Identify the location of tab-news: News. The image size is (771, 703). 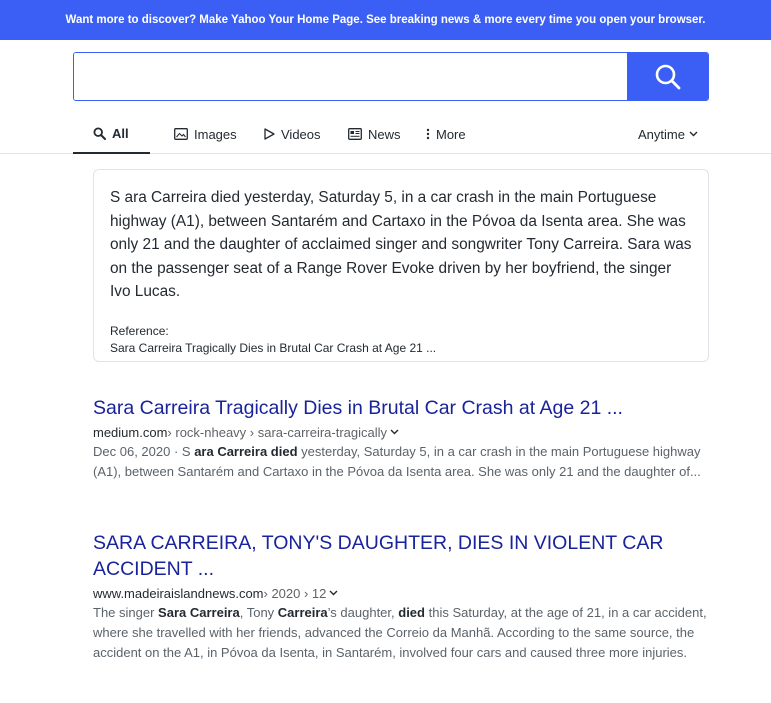
(374, 134).